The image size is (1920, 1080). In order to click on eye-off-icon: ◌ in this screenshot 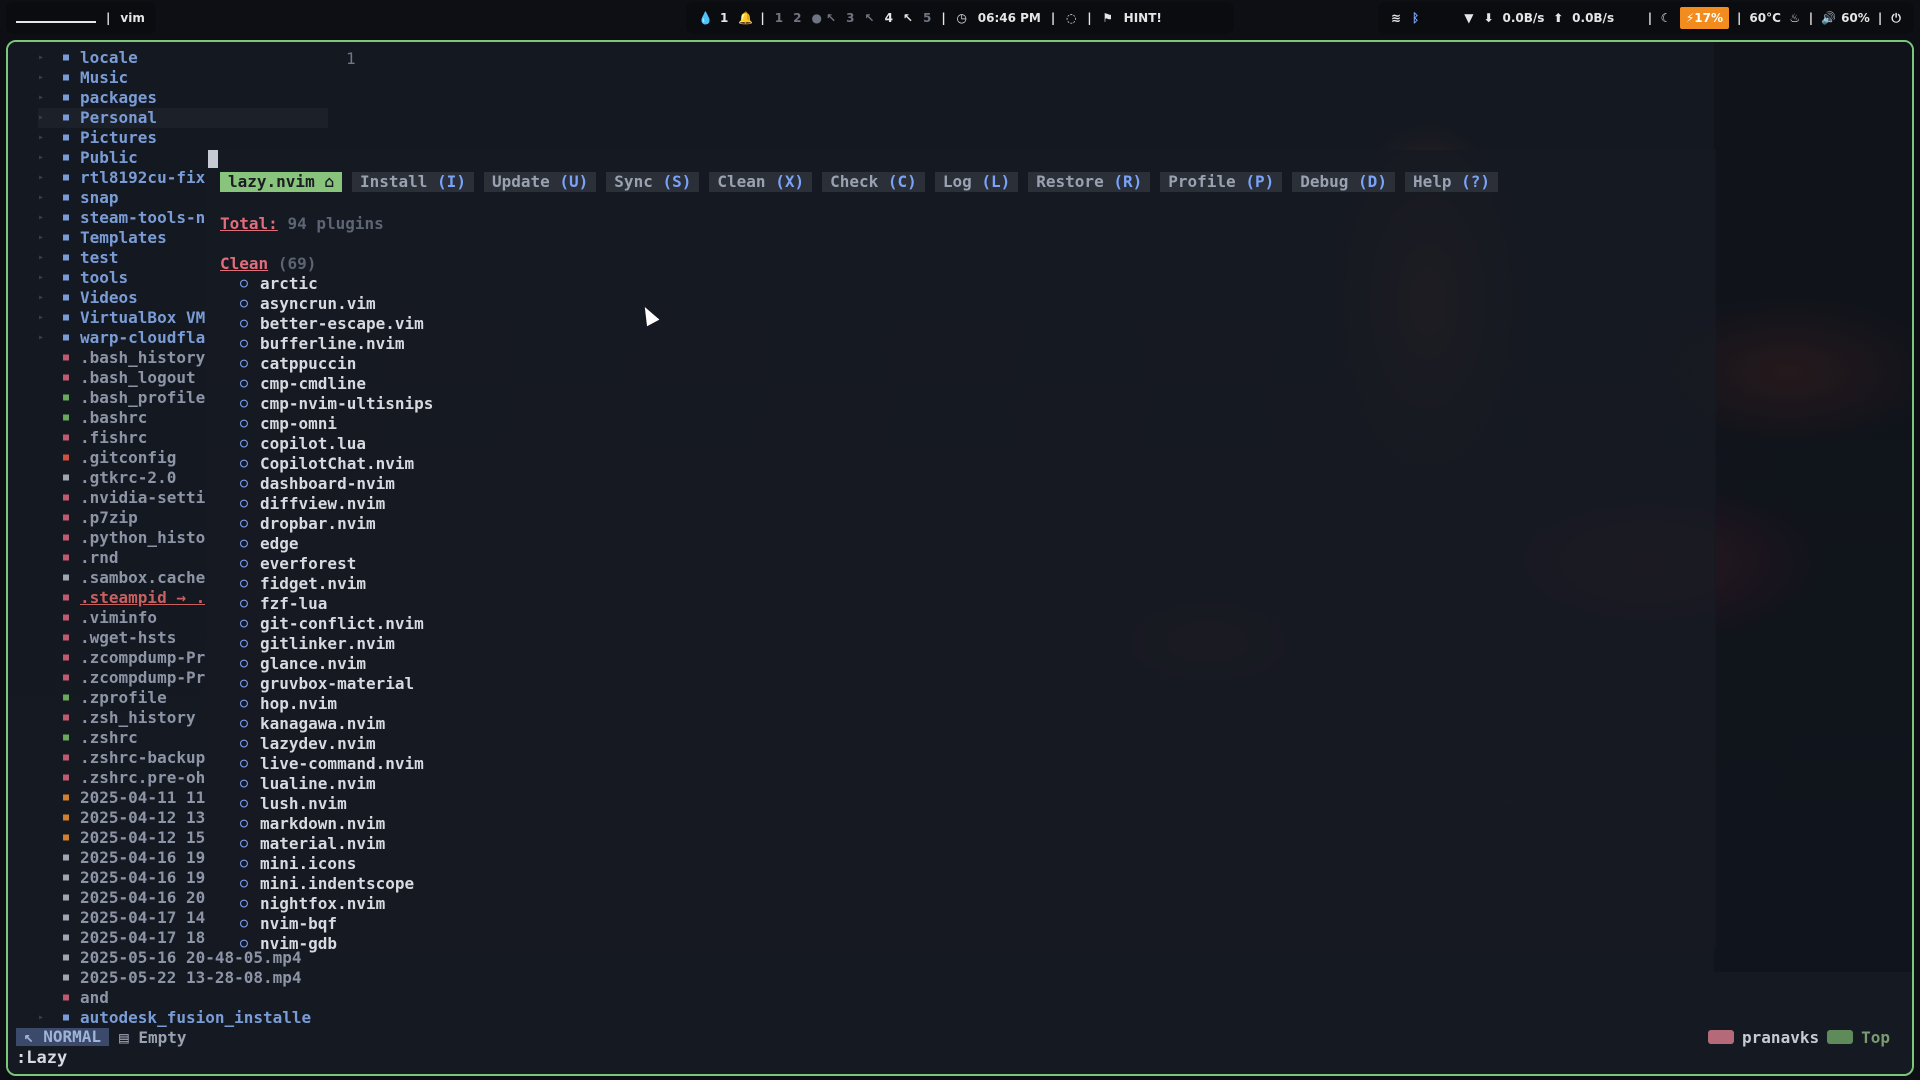, I will do `click(1071, 18)`.